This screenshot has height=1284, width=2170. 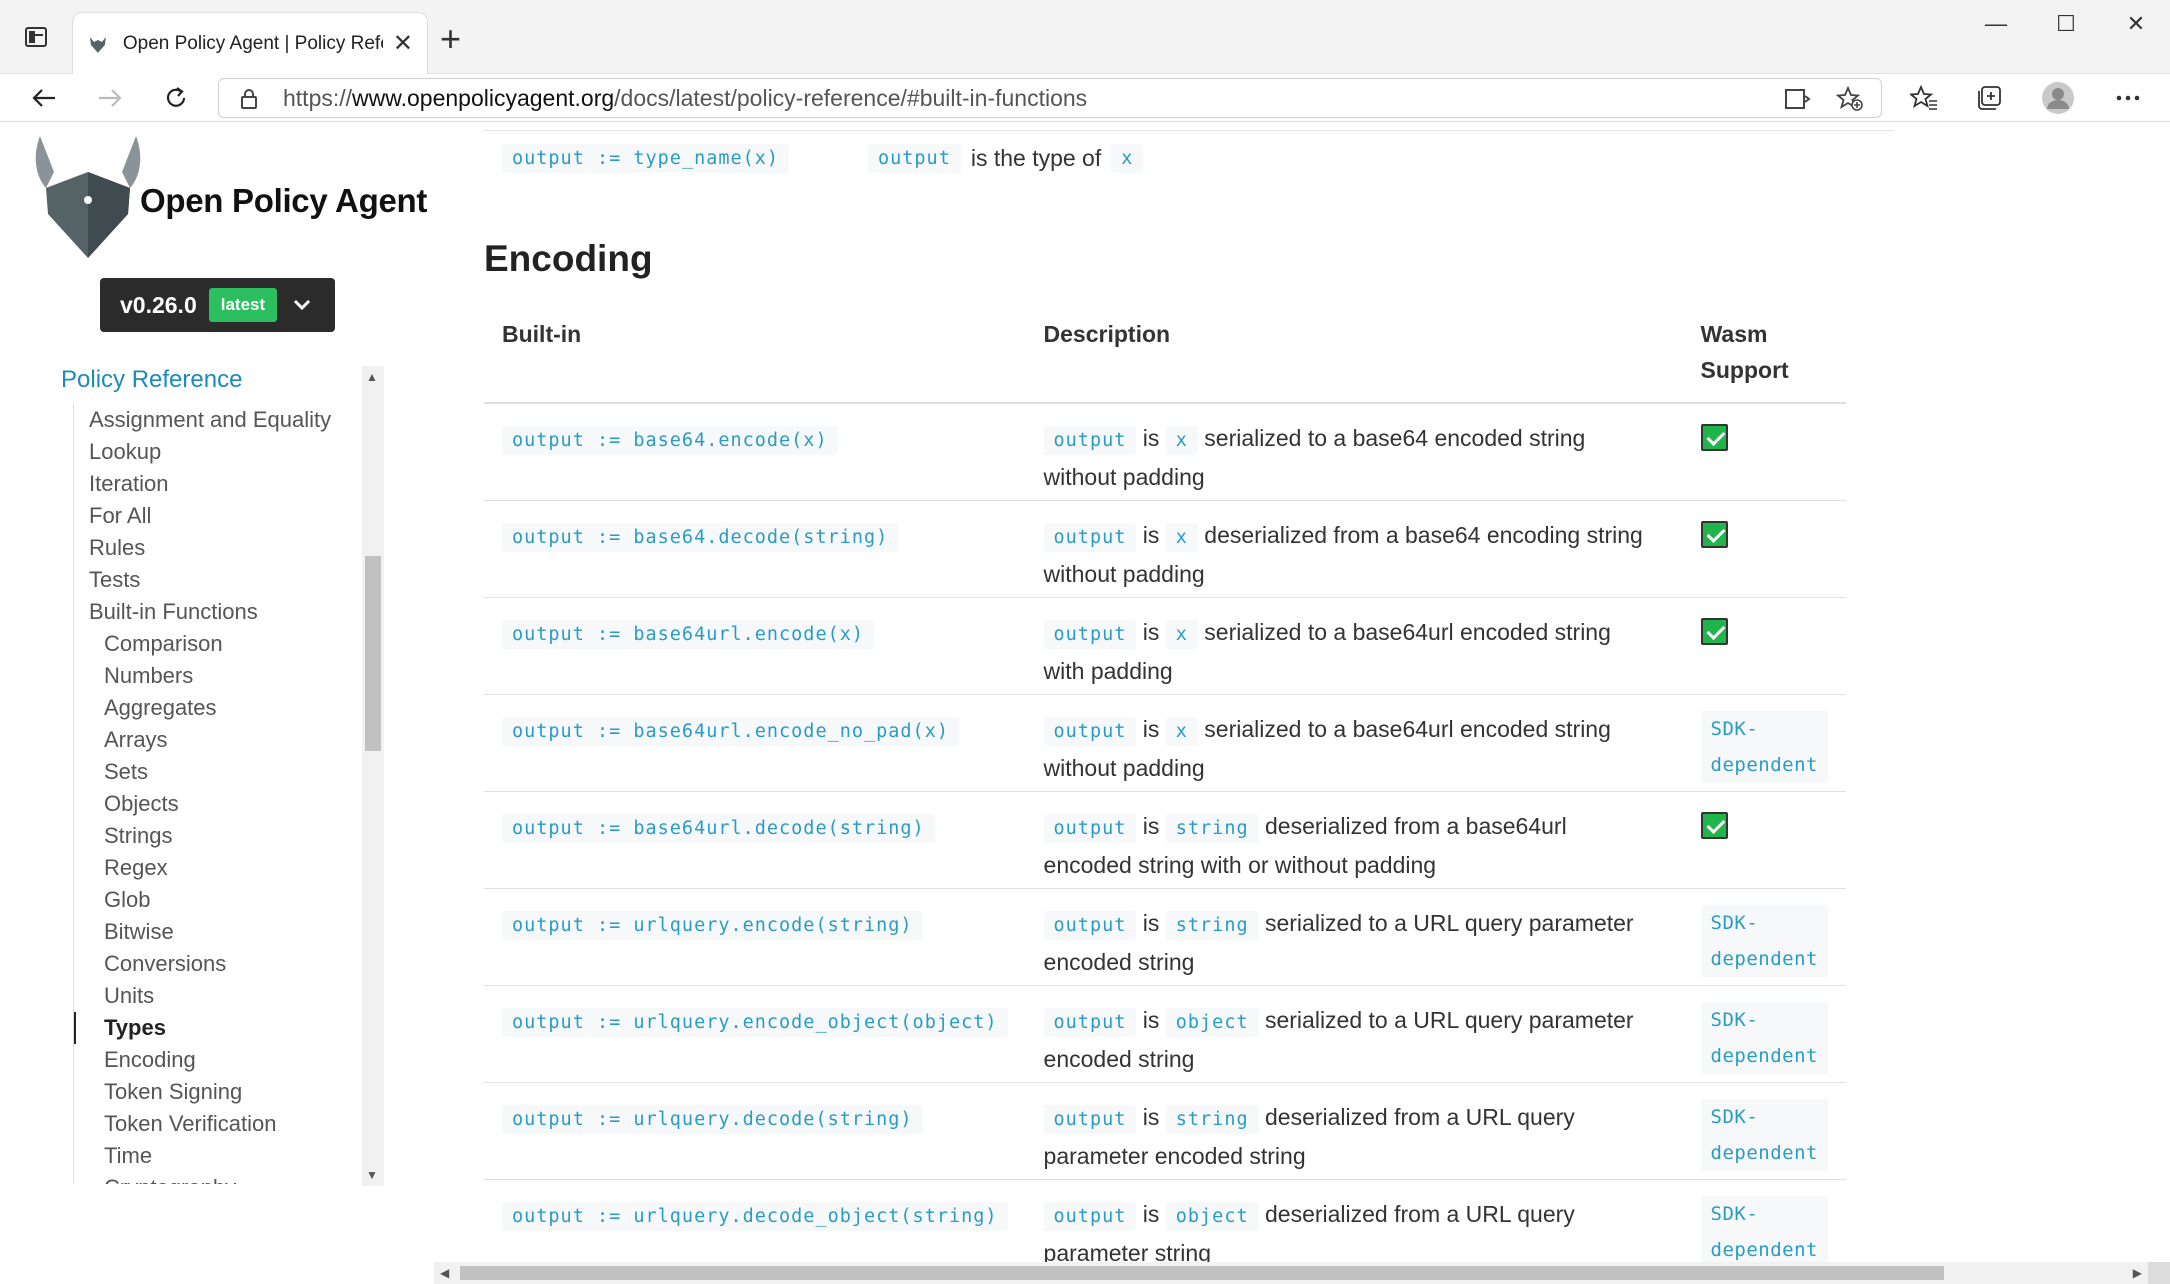 What do you see at coordinates (218, 1060) in the screenshot?
I see `sidebar-item-encoding: Encoding` at bounding box center [218, 1060].